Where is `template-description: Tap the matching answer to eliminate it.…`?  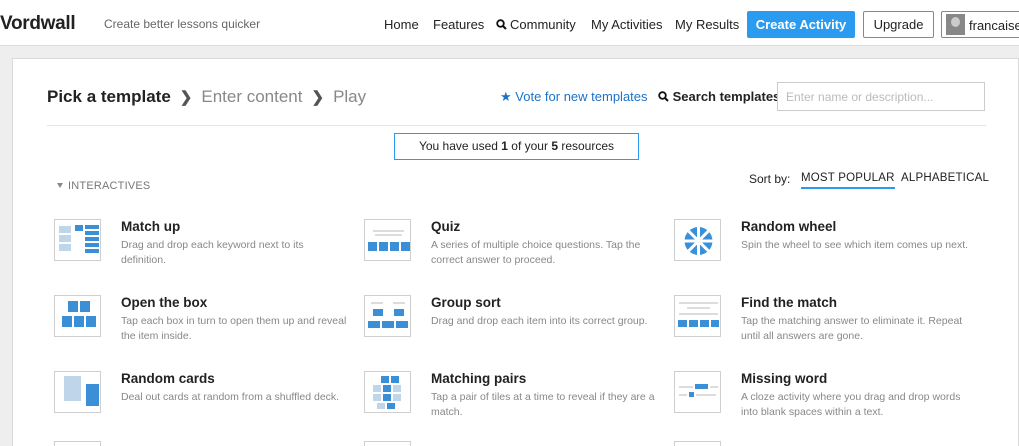 template-description: Tap the matching answer to eliminate it.… is located at coordinates (852, 328).